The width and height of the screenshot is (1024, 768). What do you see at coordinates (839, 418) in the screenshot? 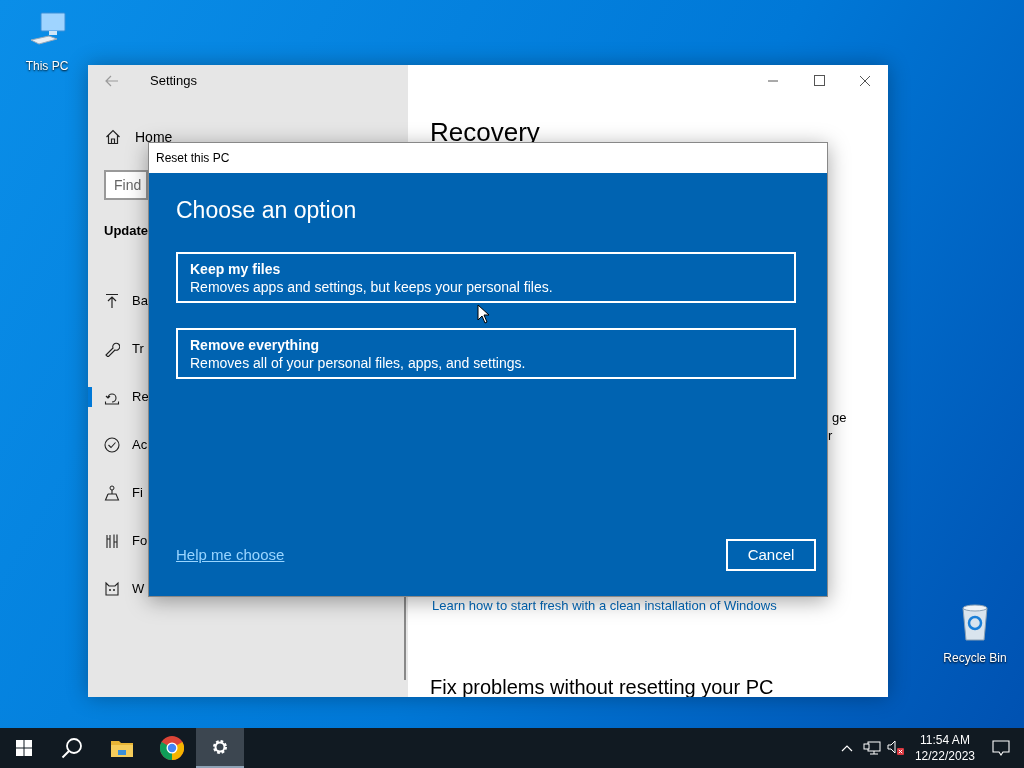
I see `body-text: ge` at bounding box center [839, 418].